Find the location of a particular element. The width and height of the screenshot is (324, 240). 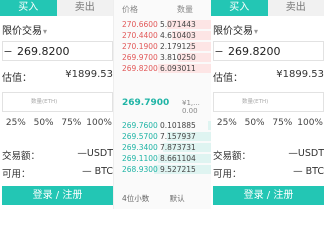

bid-row: 269.3400 7.873731 is located at coordinates (167, 147).